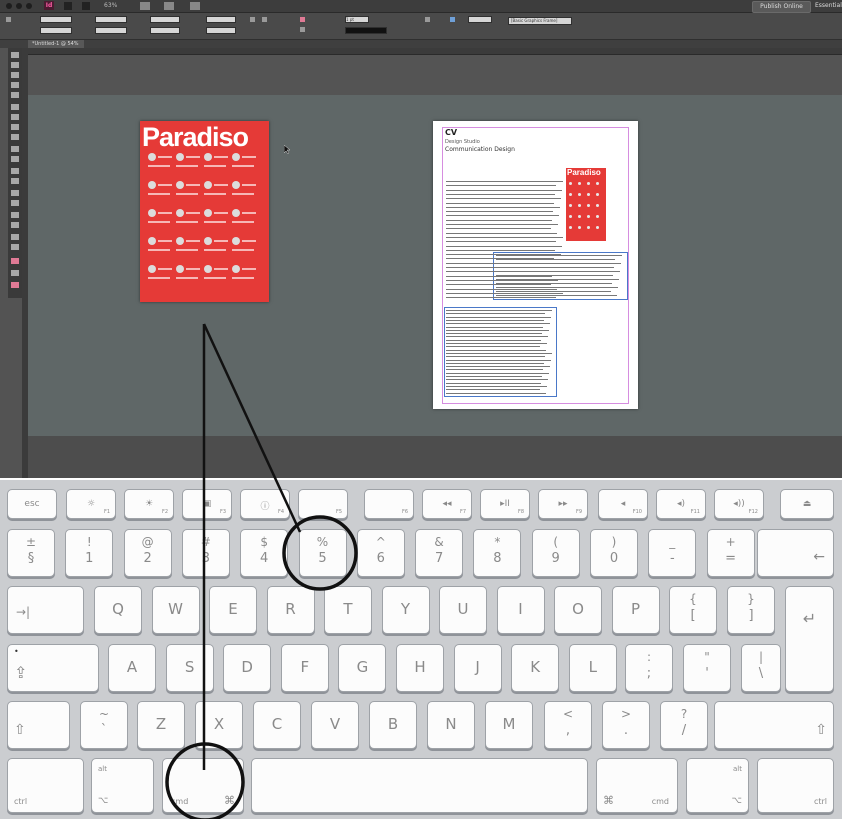  Describe the element at coordinates (252, 428) in the screenshot. I see `callout-line-percent` at that location.